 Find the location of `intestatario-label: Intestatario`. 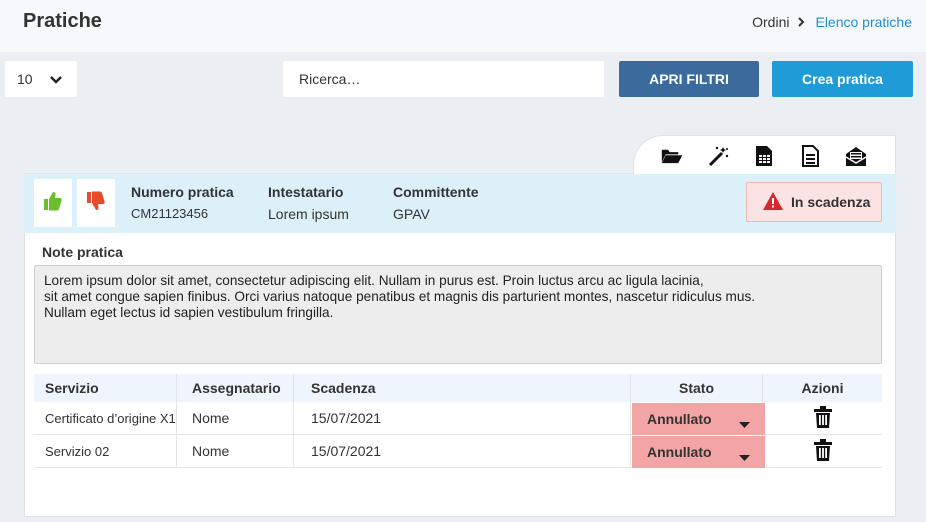

intestatario-label: Intestatario is located at coordinates (306, 192).